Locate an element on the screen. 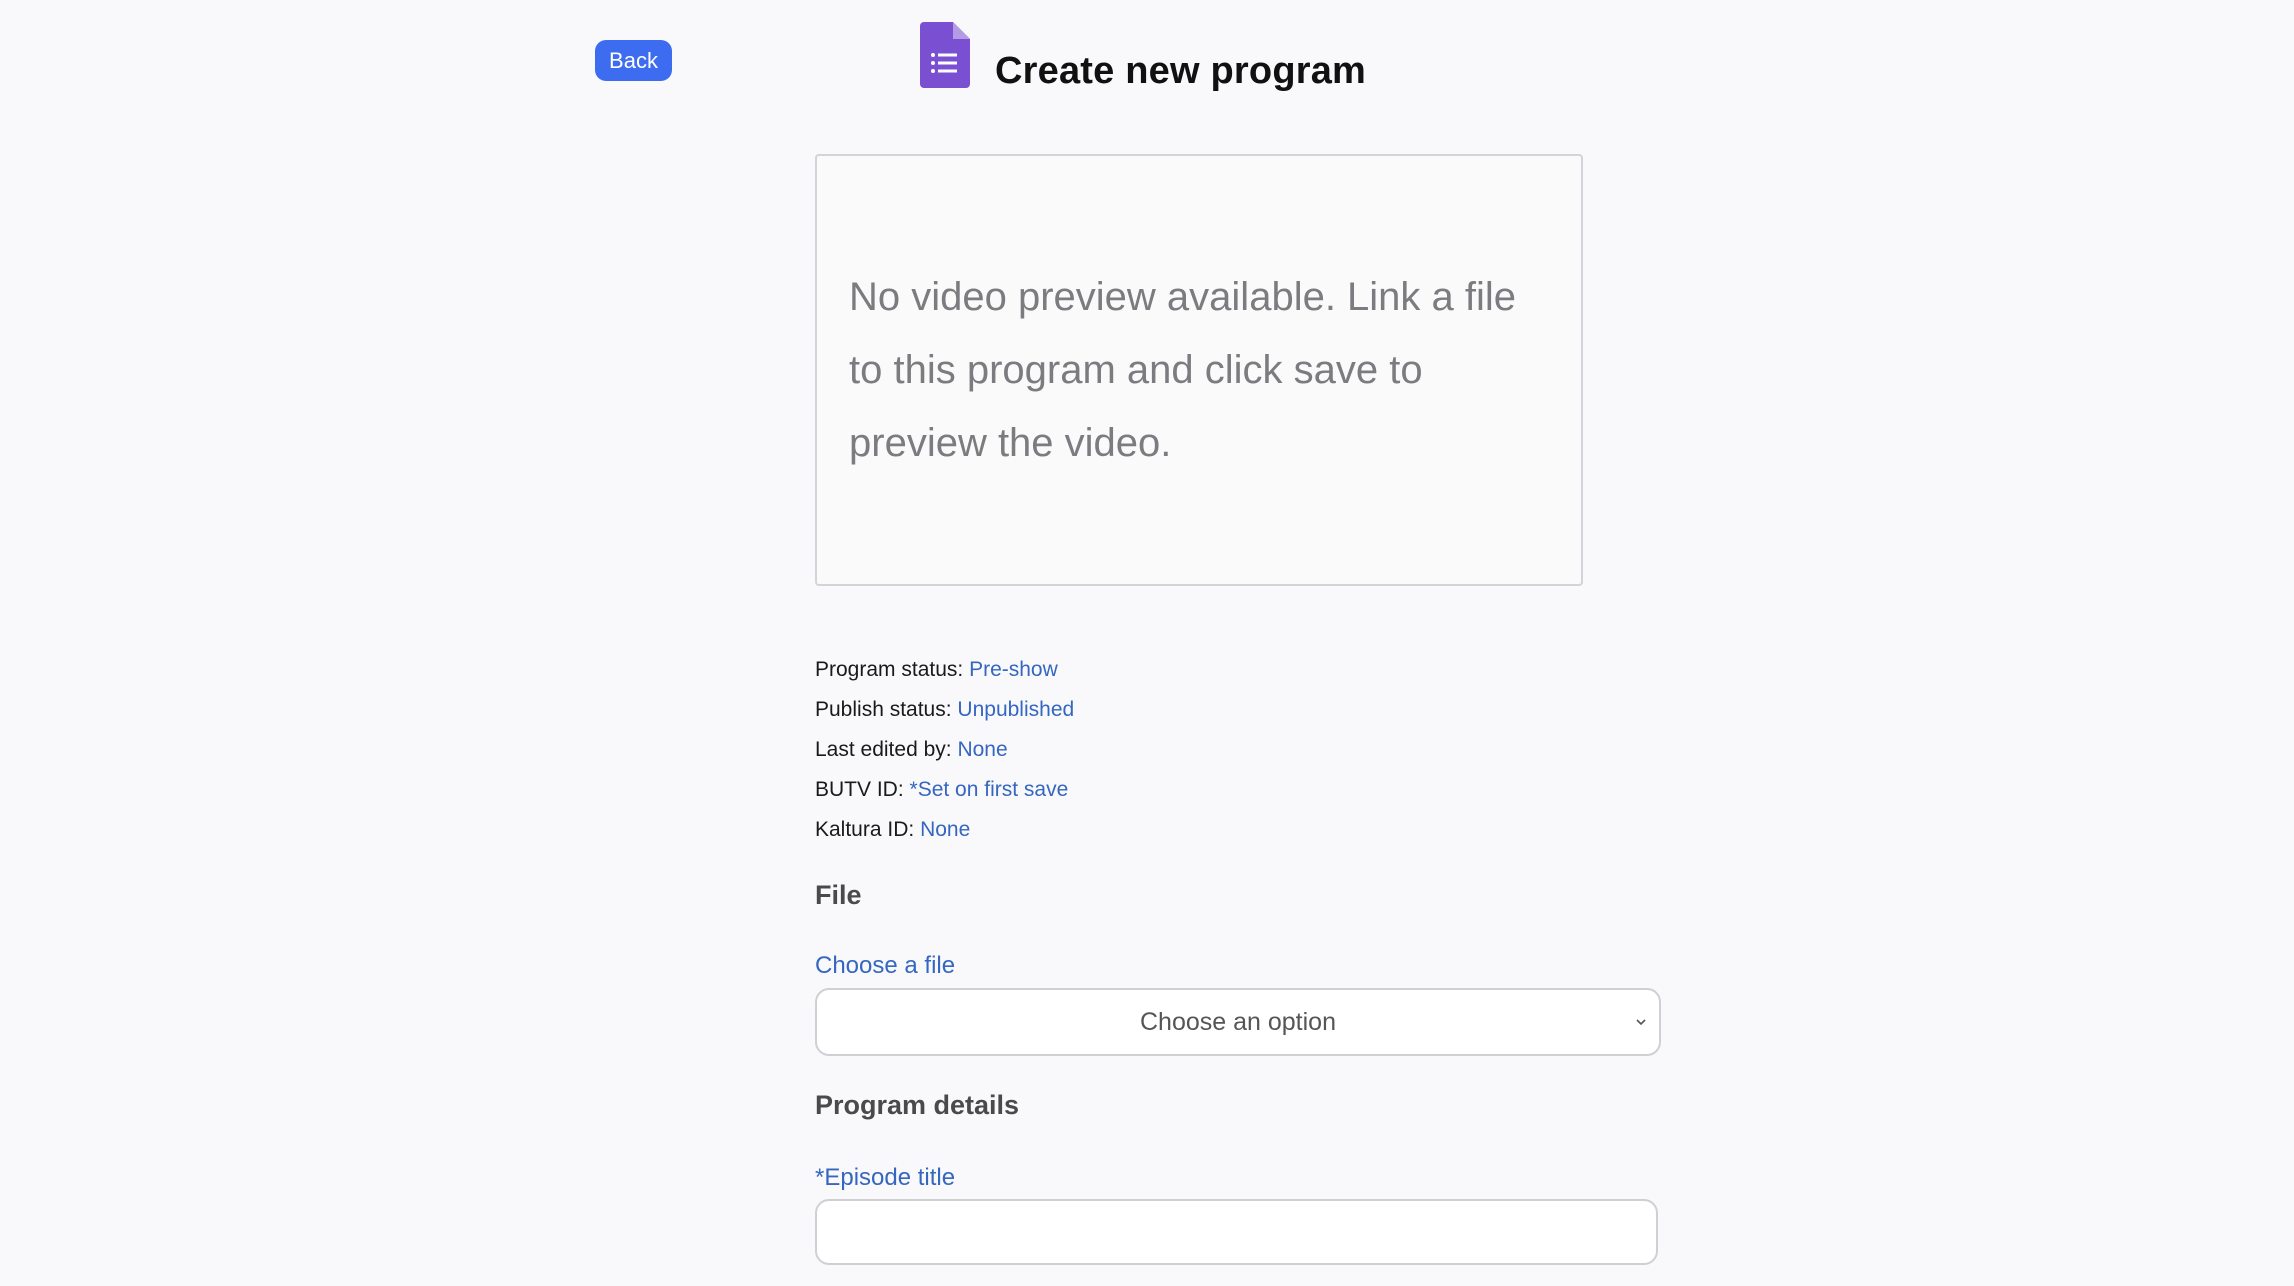 This screenshot has width=2294, height=1286. publish-status-label: Publish status: is located at coordinates (883, 709).